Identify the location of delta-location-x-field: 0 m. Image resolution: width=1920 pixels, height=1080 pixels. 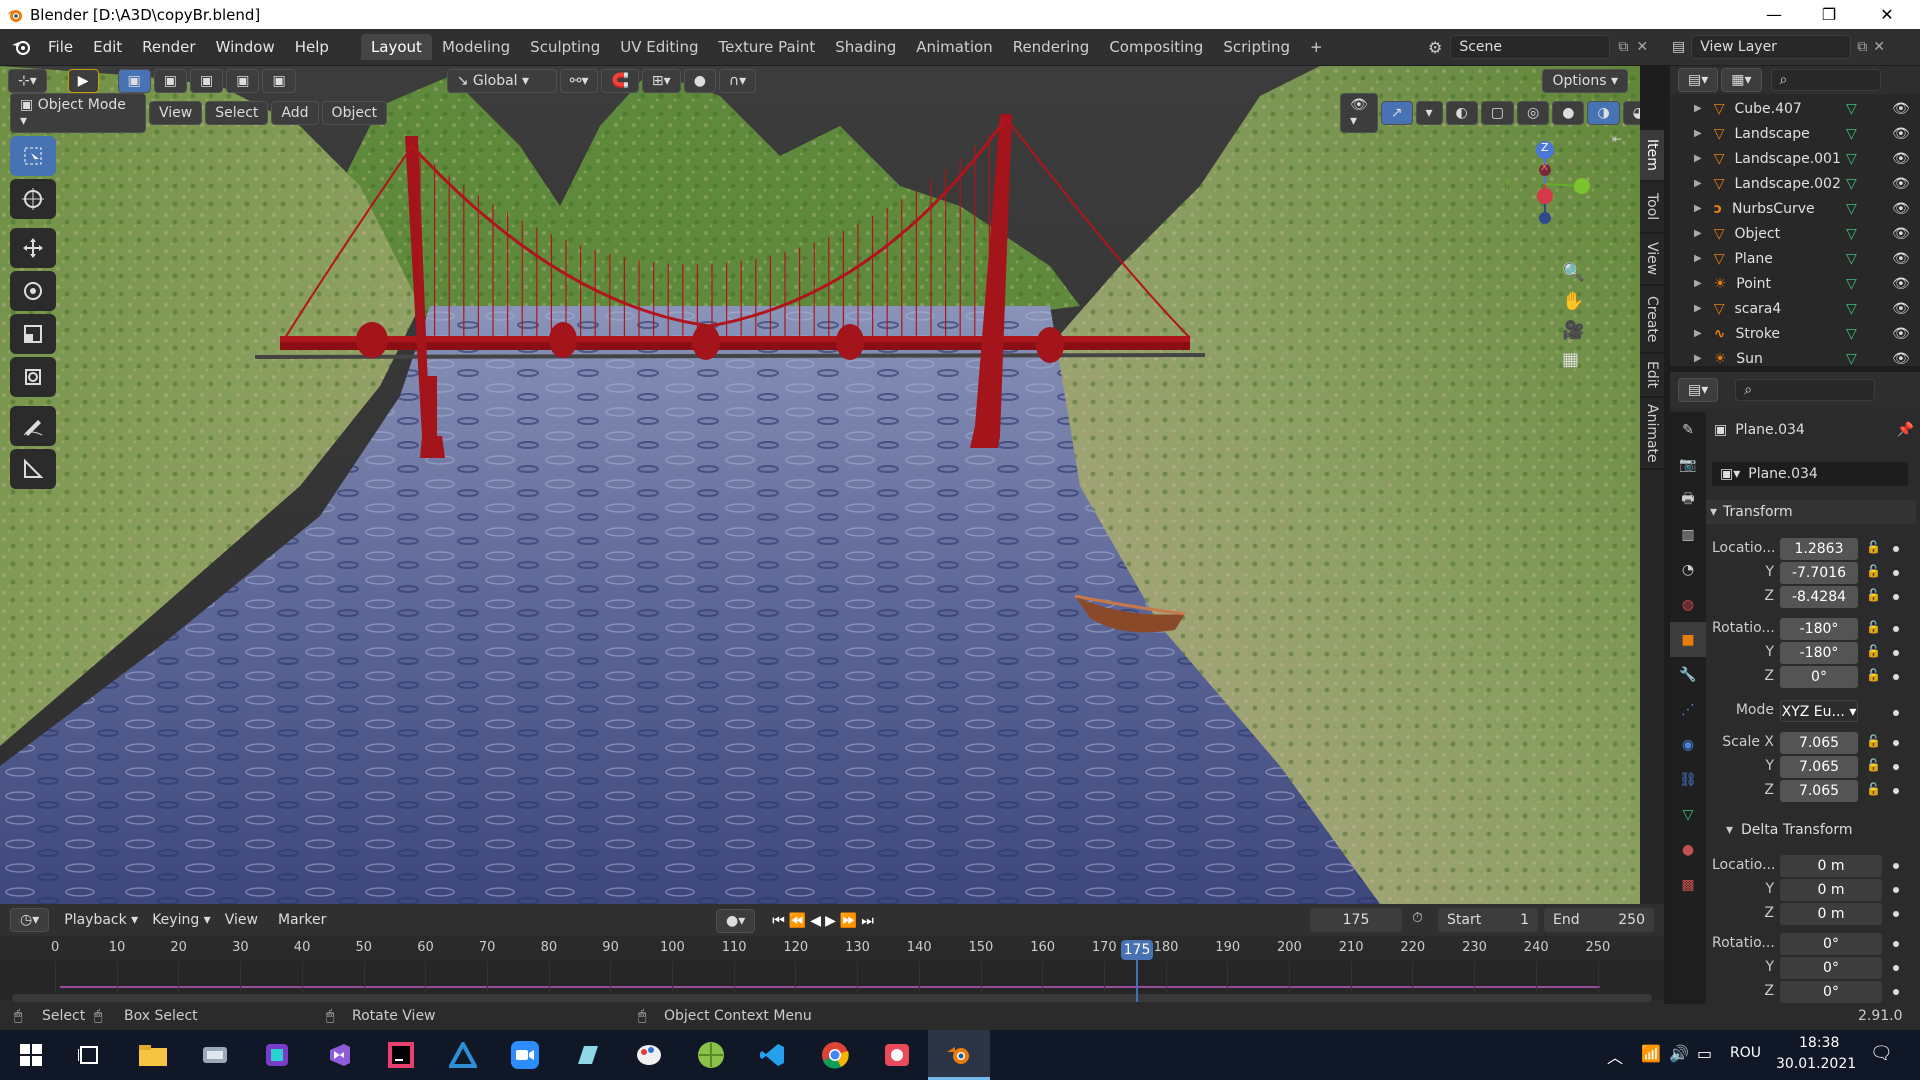
(1831, 866).